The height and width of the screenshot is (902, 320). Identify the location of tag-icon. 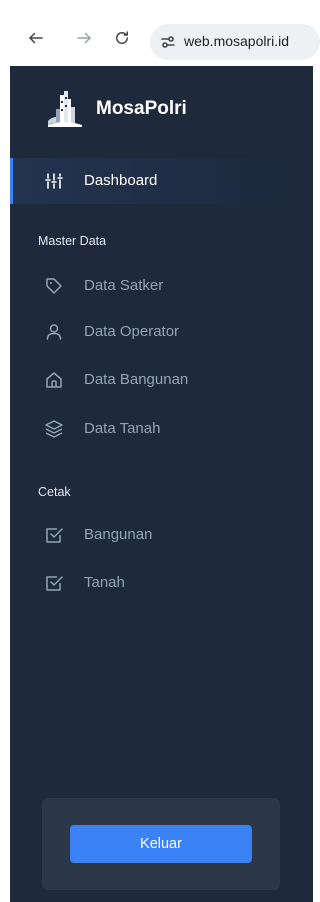
(54, 286).